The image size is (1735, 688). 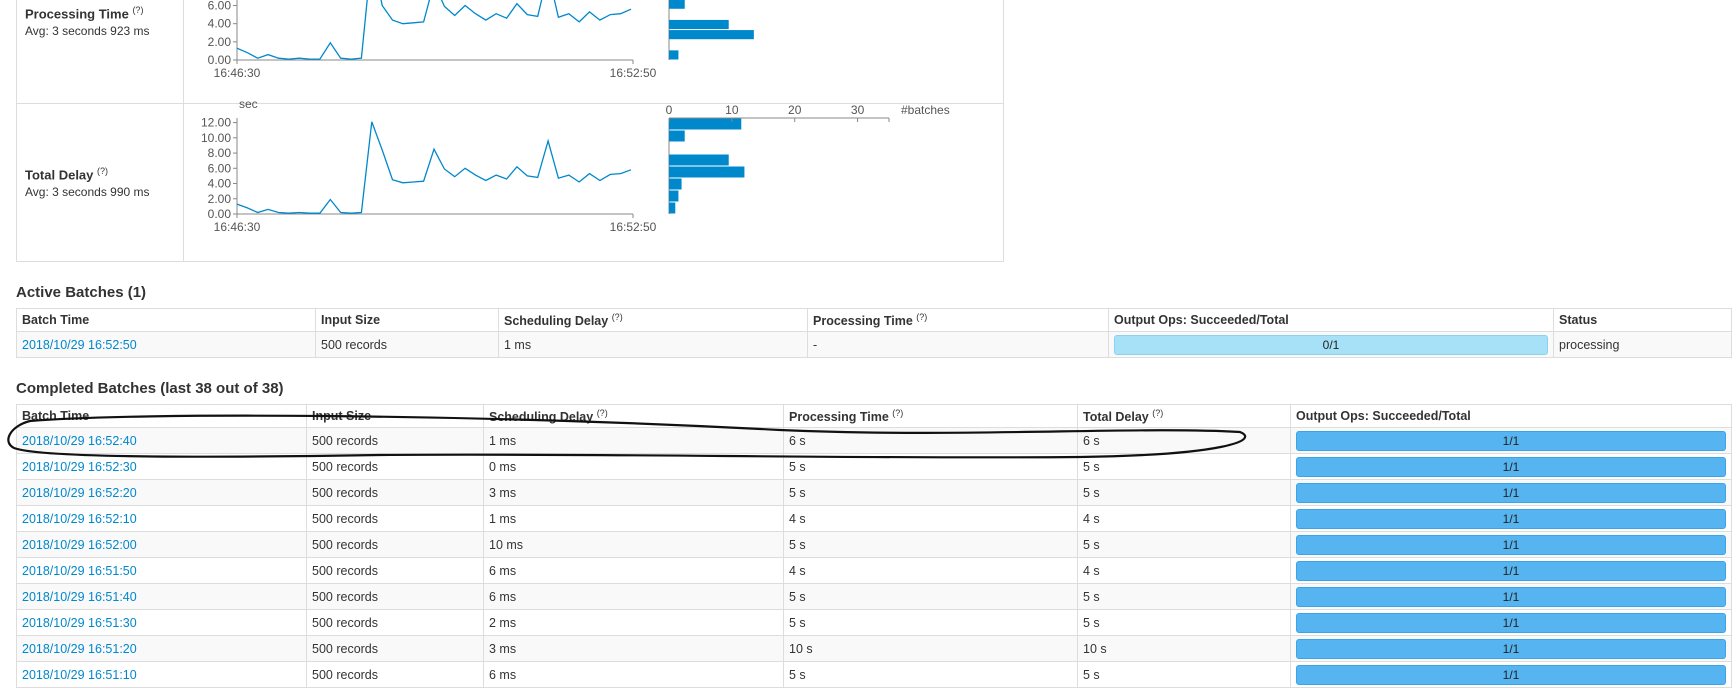 What do you see at coordinates (79, 441) in the screenshot?
I see `batch-time-link: 2018/10/29 16:52:40` at bounding box center [79, 441].